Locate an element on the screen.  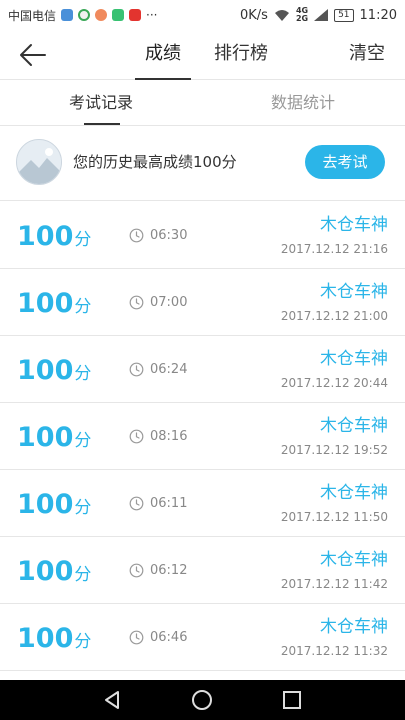
record-date: 2017.12.12 21:16 is located at coordinates (334, 249).